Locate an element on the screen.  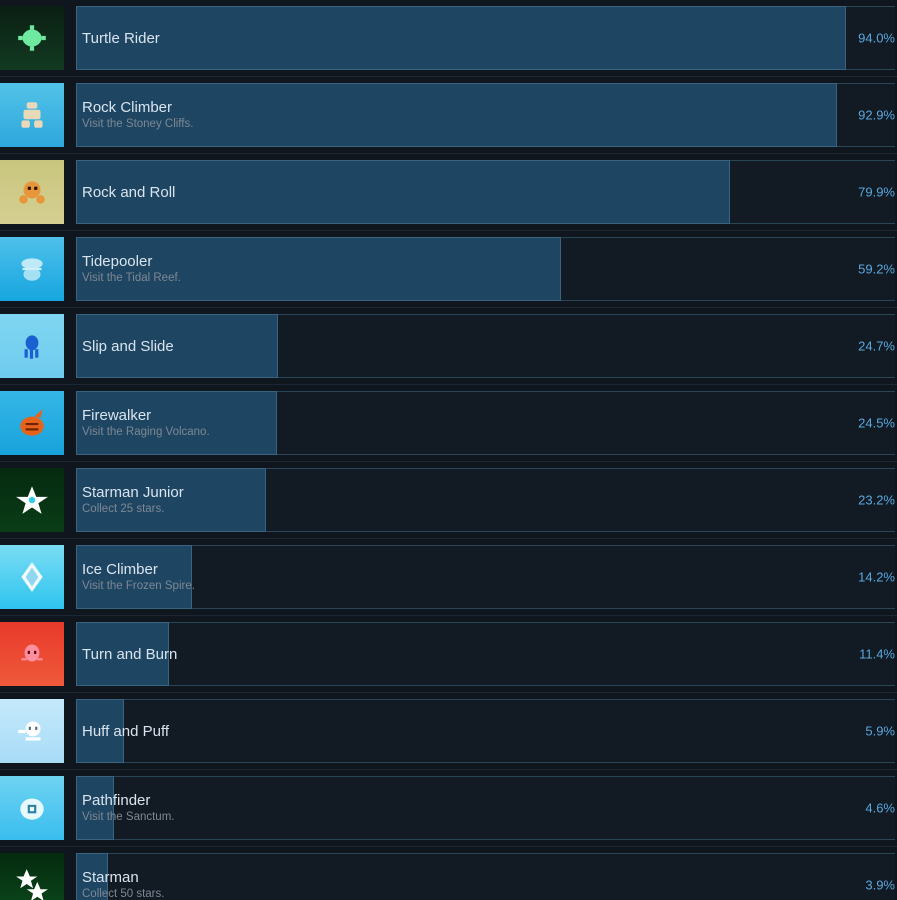
achievement-row: Starman Collect 50 stars. 3.9% is located at coordinates (448, 873).